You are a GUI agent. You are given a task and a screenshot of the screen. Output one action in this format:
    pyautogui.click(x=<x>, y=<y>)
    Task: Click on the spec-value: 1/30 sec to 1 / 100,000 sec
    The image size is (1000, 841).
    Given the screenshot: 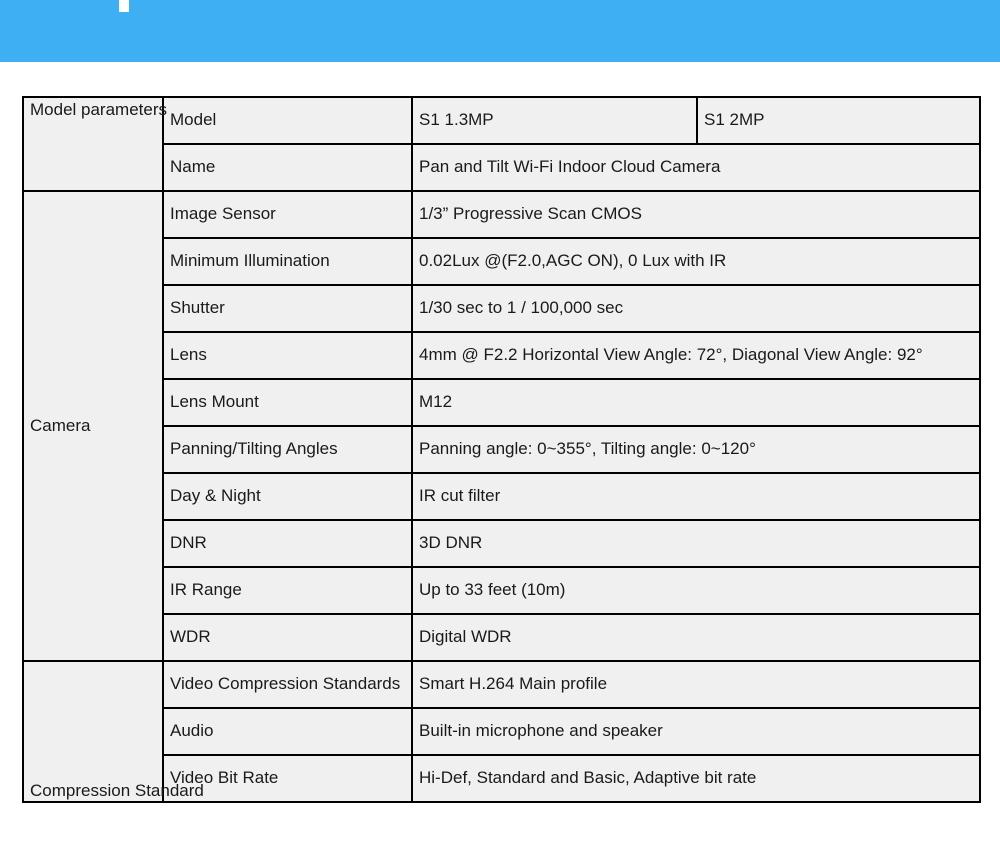 What is the action you would take?
    pyautogui.click(x=696, y=308)
    